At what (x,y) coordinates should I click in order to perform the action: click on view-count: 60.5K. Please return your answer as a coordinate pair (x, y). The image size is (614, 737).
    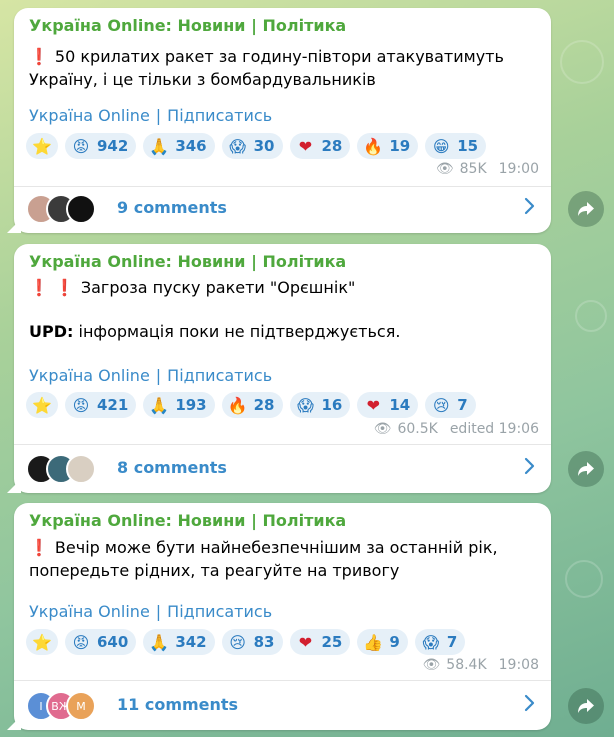
    Looking at the image, I should click on (417, 429).